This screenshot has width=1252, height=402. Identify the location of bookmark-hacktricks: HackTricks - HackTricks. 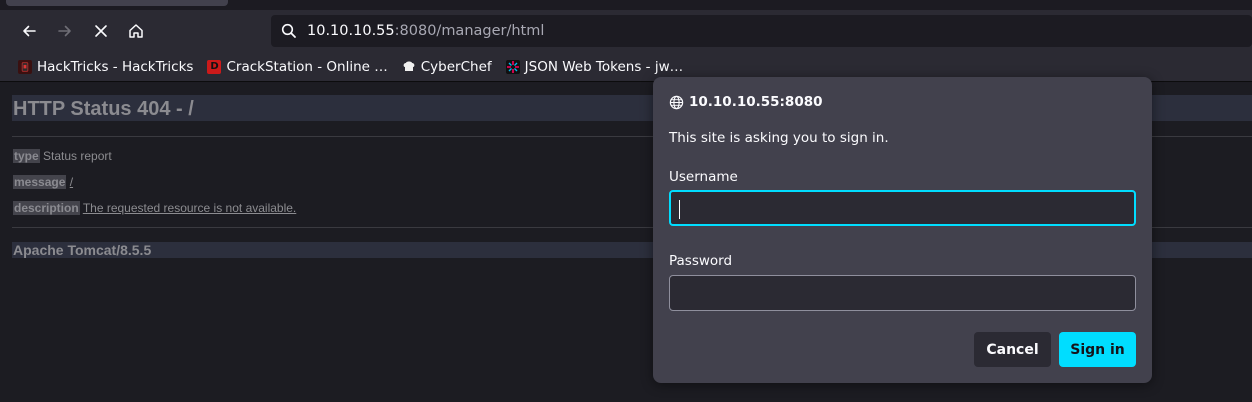
(105, 67).